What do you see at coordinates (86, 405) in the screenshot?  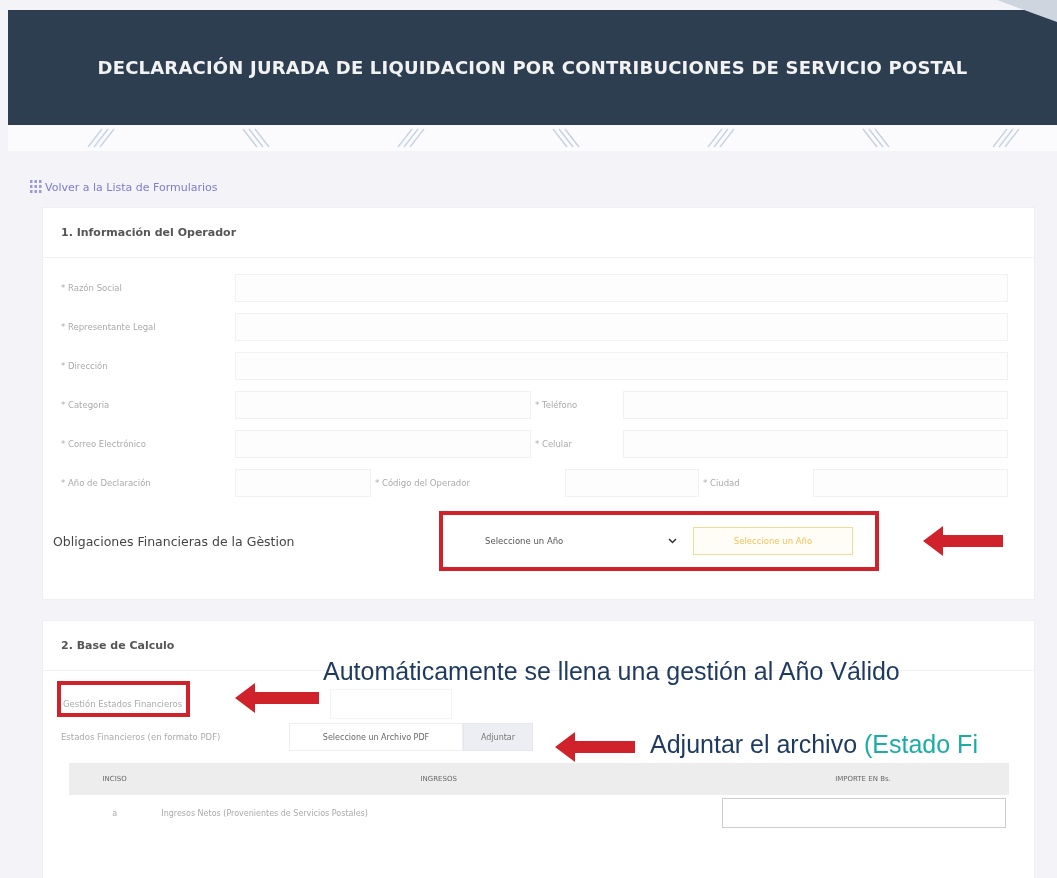 I see `field-label: * Categoria` at bounding box center [86, 405].